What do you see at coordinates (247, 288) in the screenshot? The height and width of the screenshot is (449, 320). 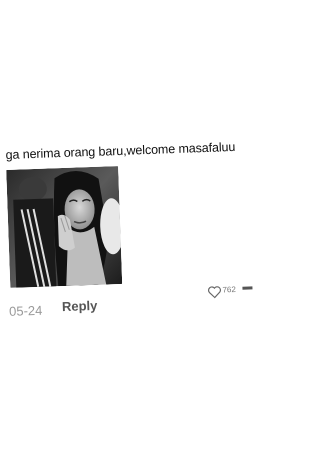 I see `edge-divider` at bounding box center [247, 288].